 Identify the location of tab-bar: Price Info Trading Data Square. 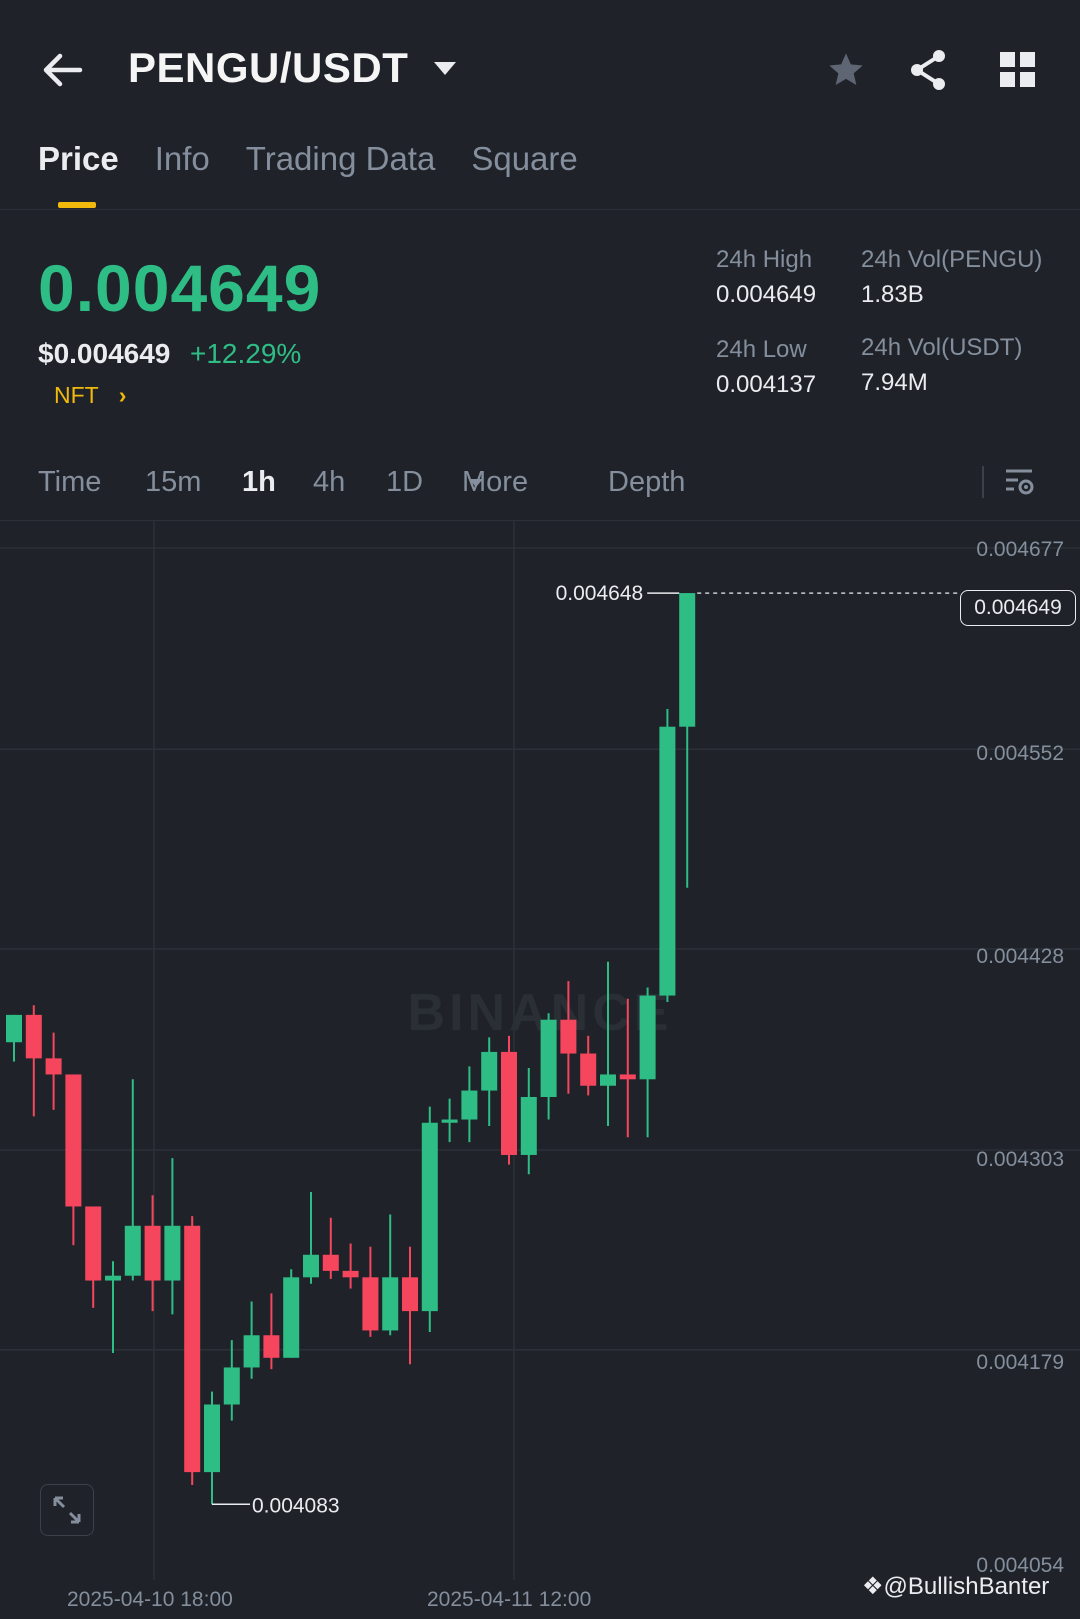
(308, 159).